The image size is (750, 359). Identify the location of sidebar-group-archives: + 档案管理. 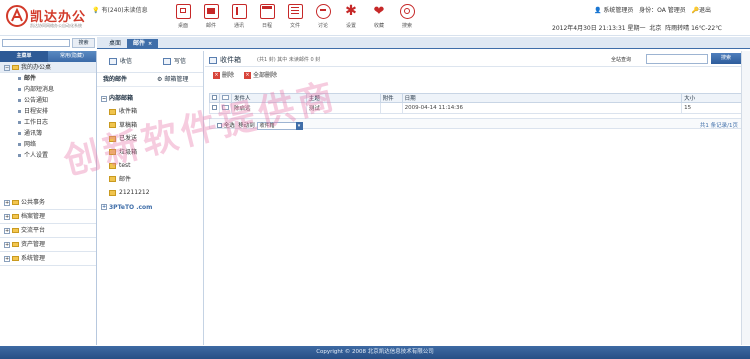
(48, 217).